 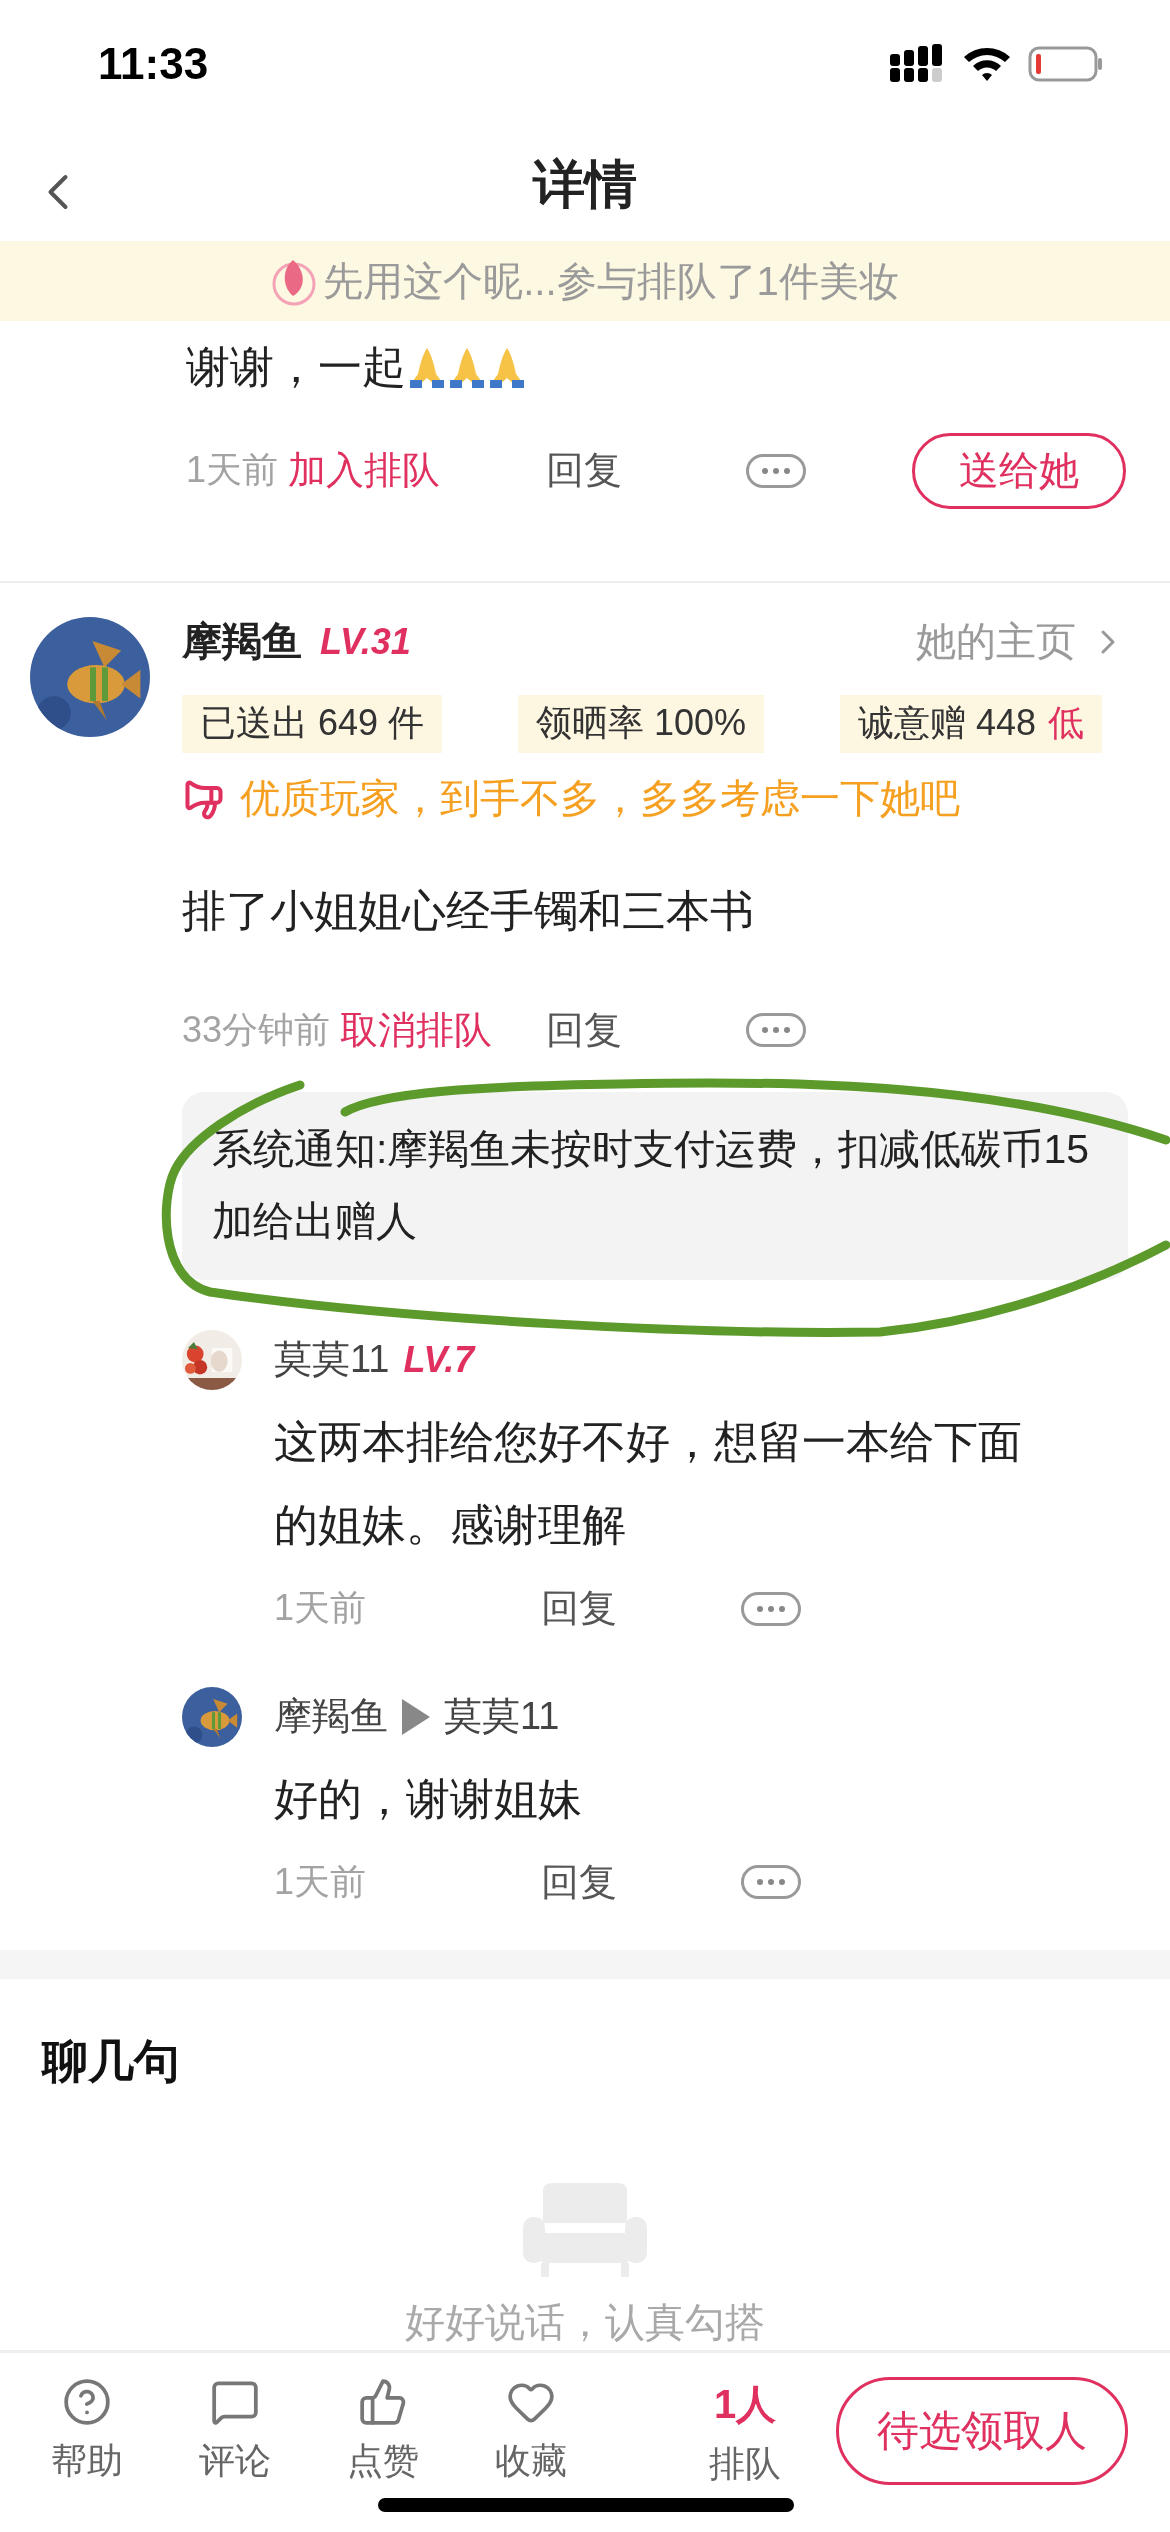 I want to click on tab-item: 评论, so click(x=235, y=2431).